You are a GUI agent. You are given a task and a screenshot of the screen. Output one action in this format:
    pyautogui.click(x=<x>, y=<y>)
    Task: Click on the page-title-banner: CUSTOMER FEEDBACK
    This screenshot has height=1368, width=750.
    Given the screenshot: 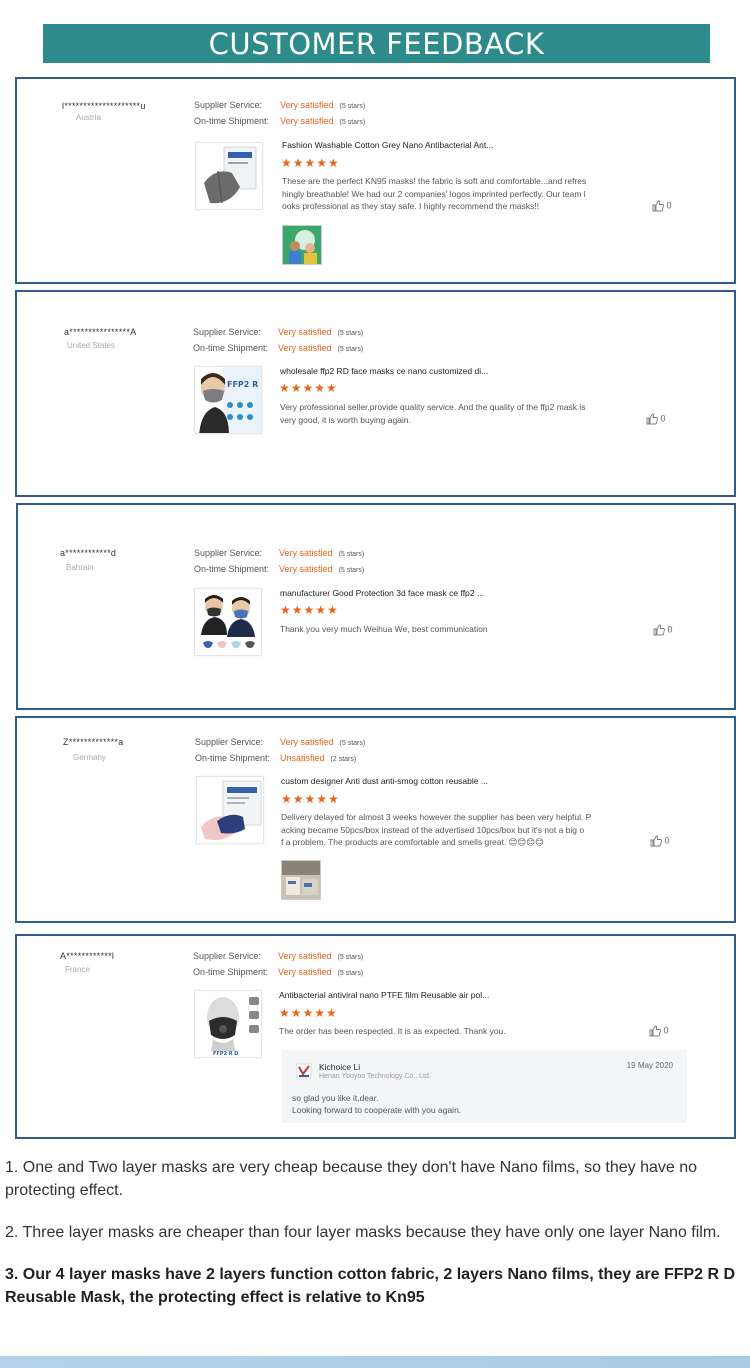 What is the action you would take?
    pyautogui.click(x=376, y=43)
    